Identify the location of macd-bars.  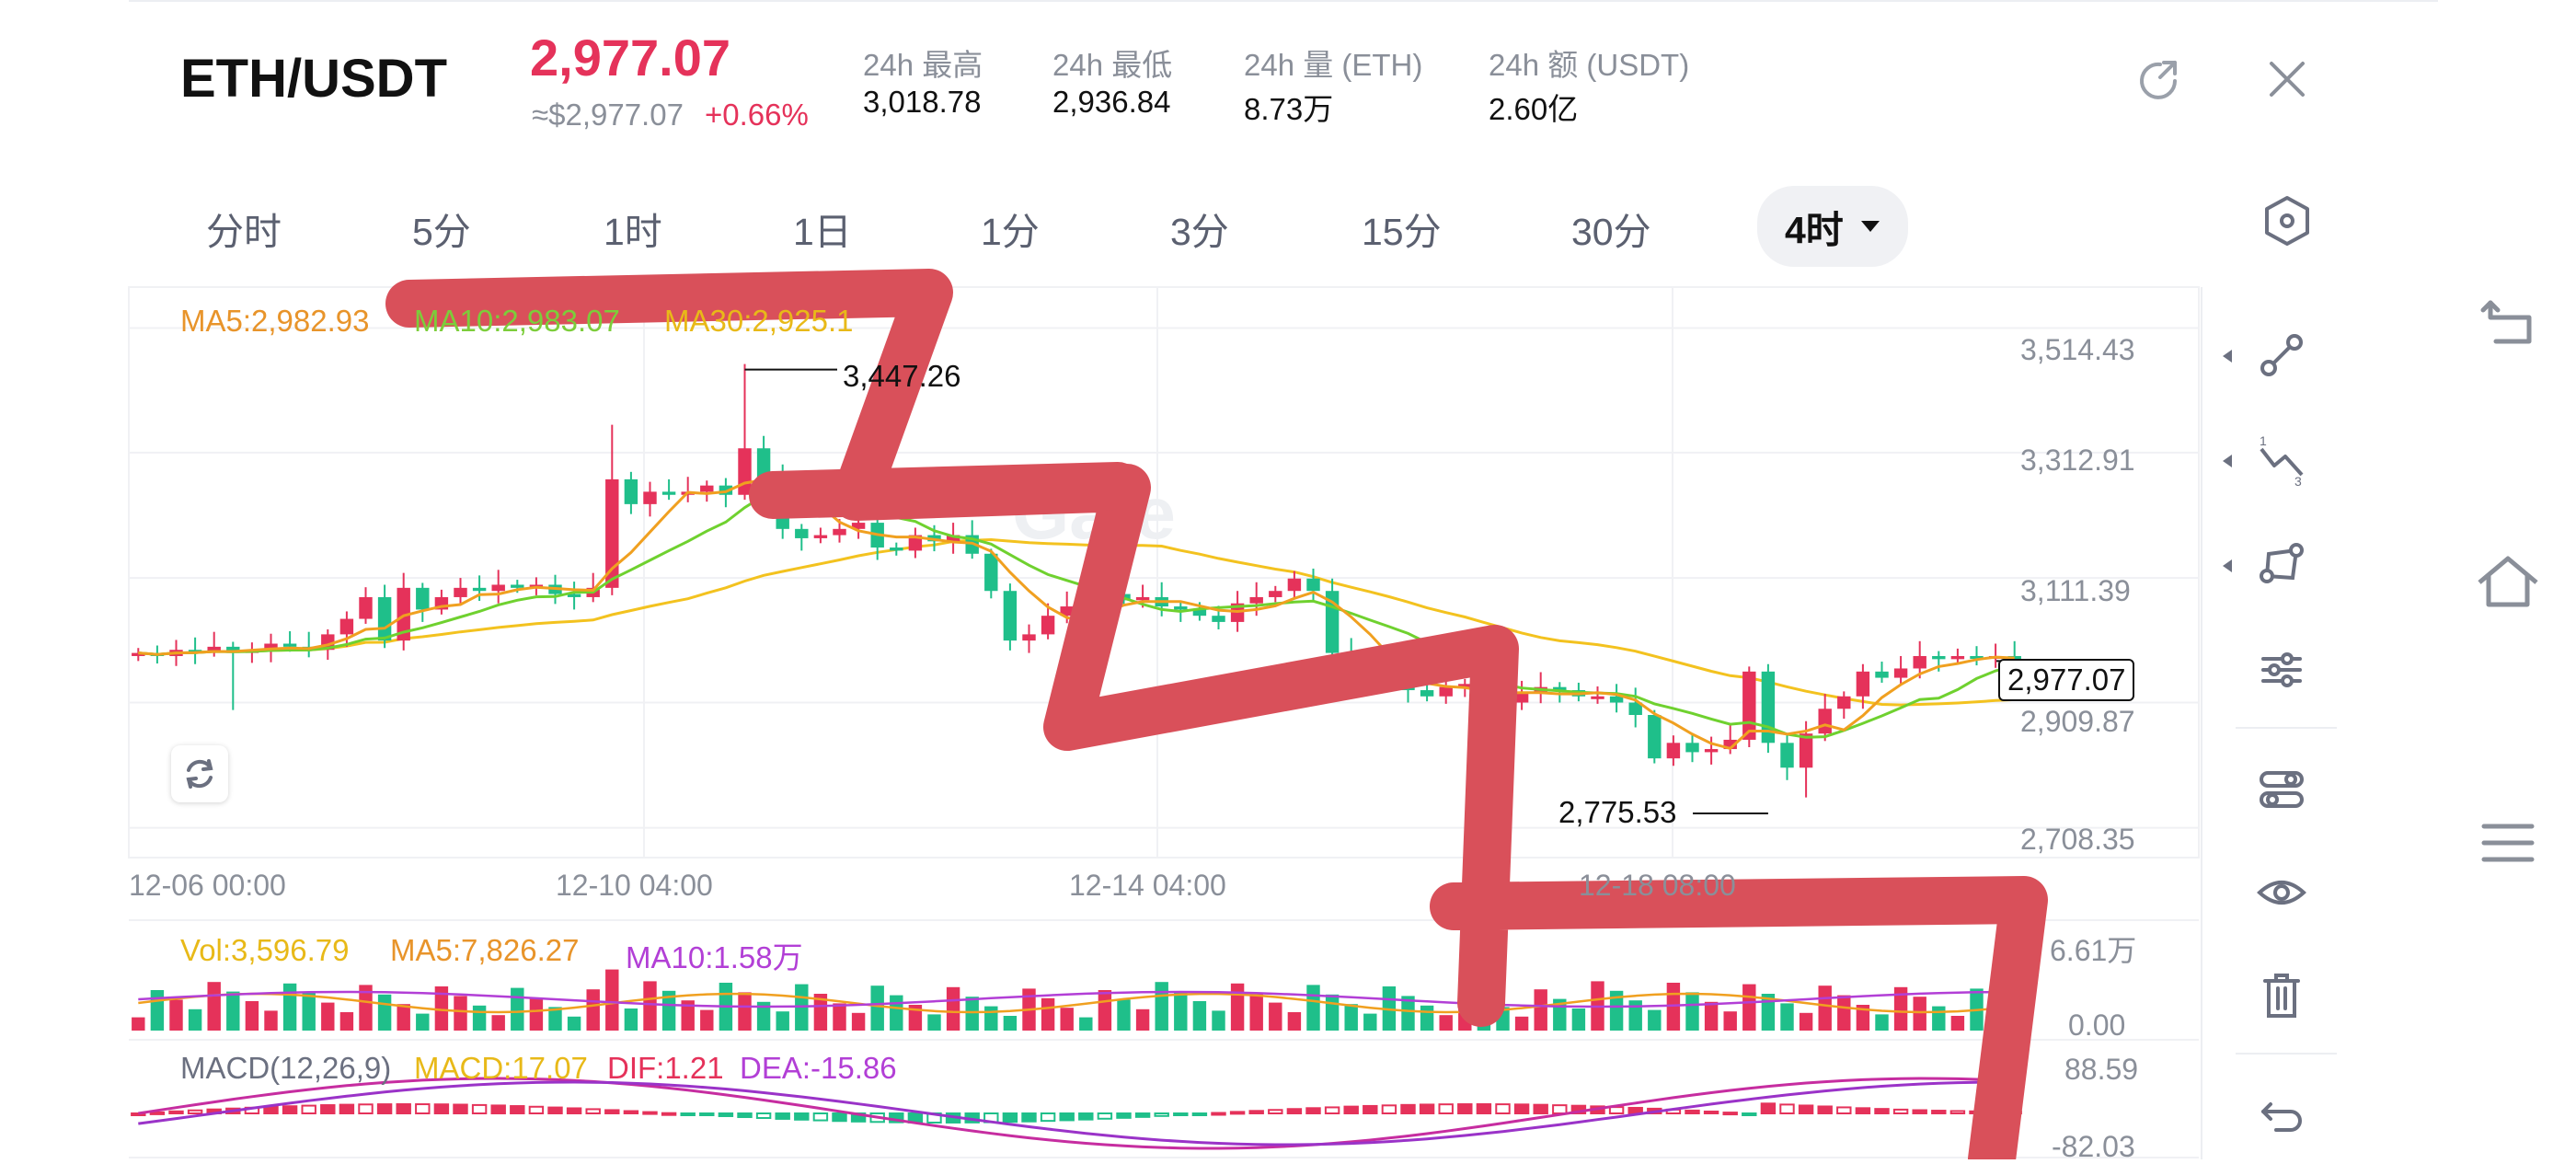
(1076, 1113).